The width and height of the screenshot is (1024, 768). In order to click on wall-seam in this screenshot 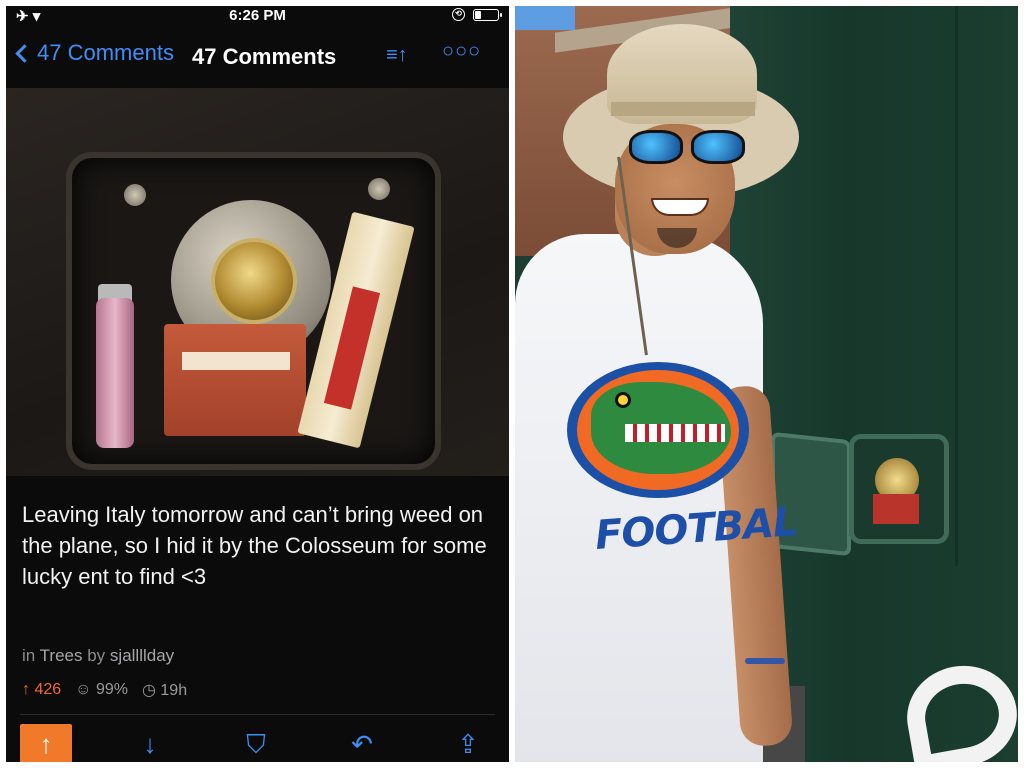, I will do `click(956, 286)`.